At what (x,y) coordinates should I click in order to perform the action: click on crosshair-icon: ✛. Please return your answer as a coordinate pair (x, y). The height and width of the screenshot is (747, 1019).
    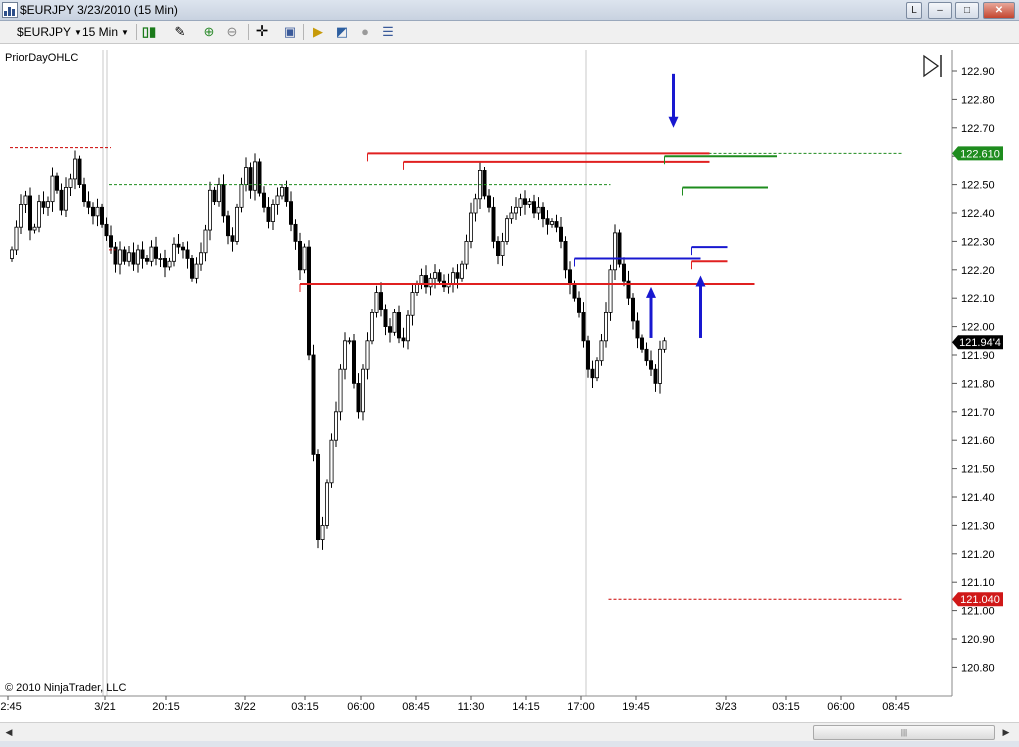
    Looking at the image, I should click on (262, 32).